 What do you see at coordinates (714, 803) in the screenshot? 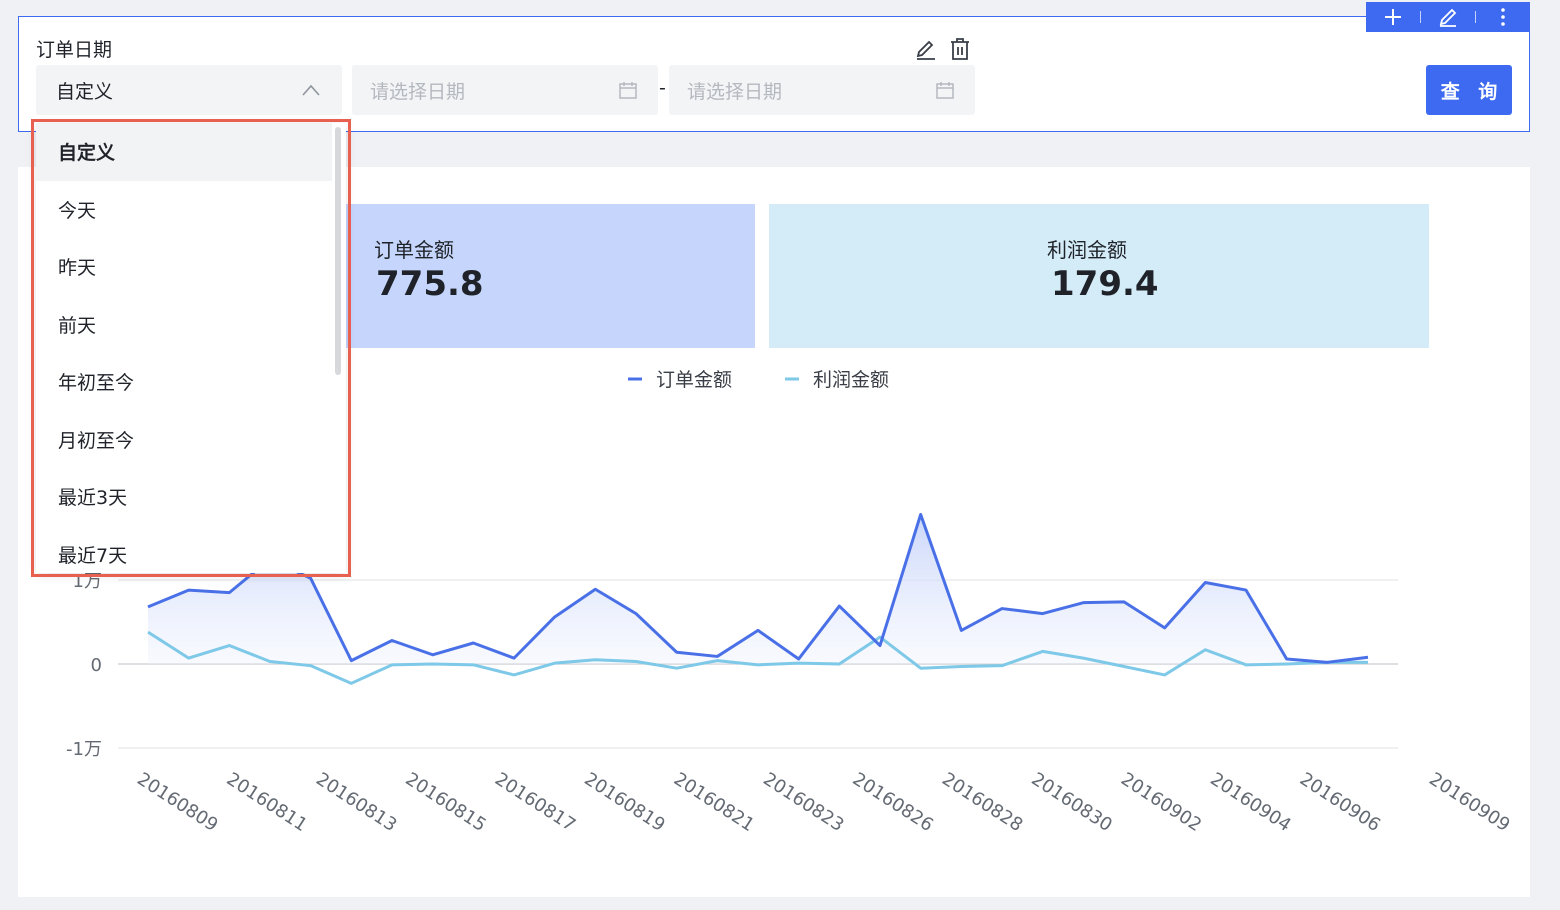
I see `x-tick-label: 20160821` at bounding box center [714, 803].